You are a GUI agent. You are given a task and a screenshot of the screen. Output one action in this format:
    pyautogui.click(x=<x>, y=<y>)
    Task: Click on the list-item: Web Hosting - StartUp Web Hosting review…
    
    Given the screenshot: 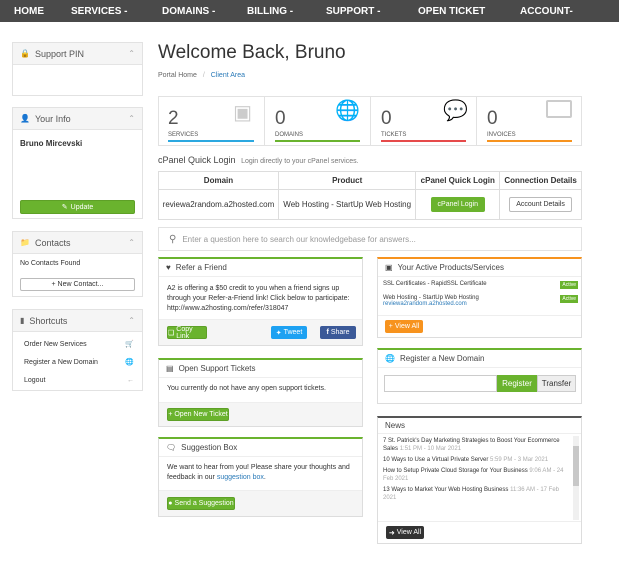 What is the action you would take?
    pyautogui.click(x=480, y=304)
    